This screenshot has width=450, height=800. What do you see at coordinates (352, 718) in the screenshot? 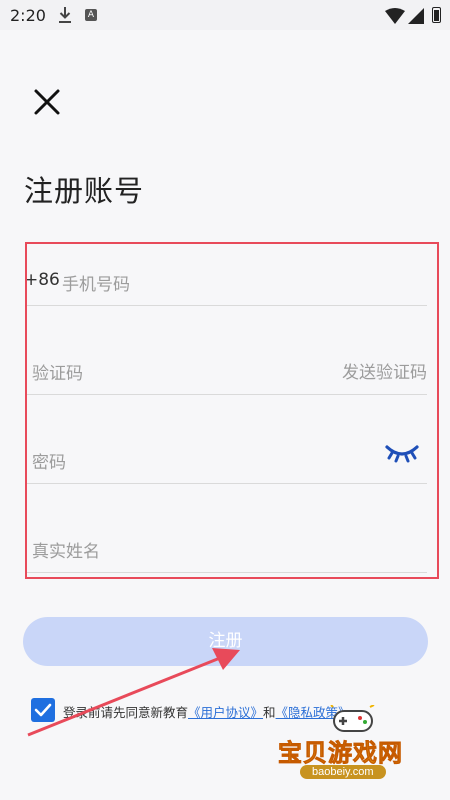
I see `gamepad-icon` at bounding box center [352, 718].